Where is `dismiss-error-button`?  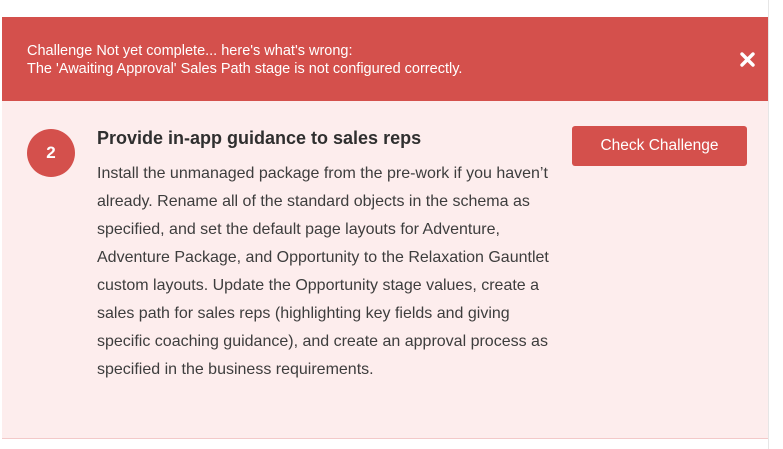
dismiss-error-button is located at coordinates (747, 59).